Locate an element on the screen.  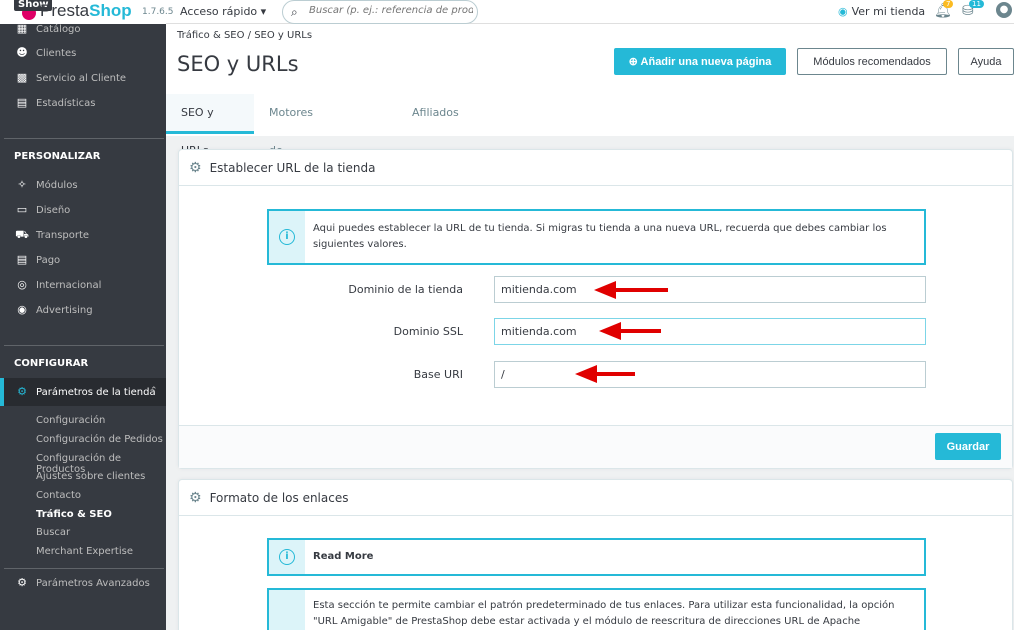
monitor-icon: ▭ is located at coordinates (22, 209).